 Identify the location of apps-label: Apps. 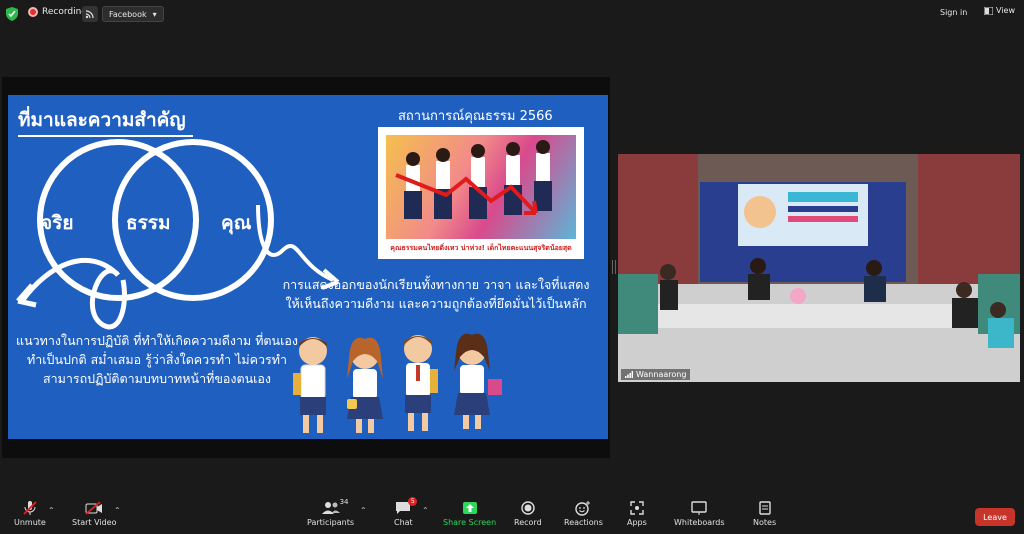
(637, 522).